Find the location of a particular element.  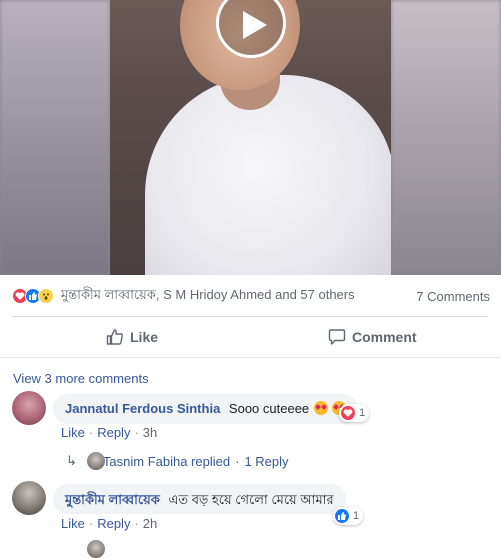

reply-arrow-icon: ↳ is located at coordinates (71, 460).